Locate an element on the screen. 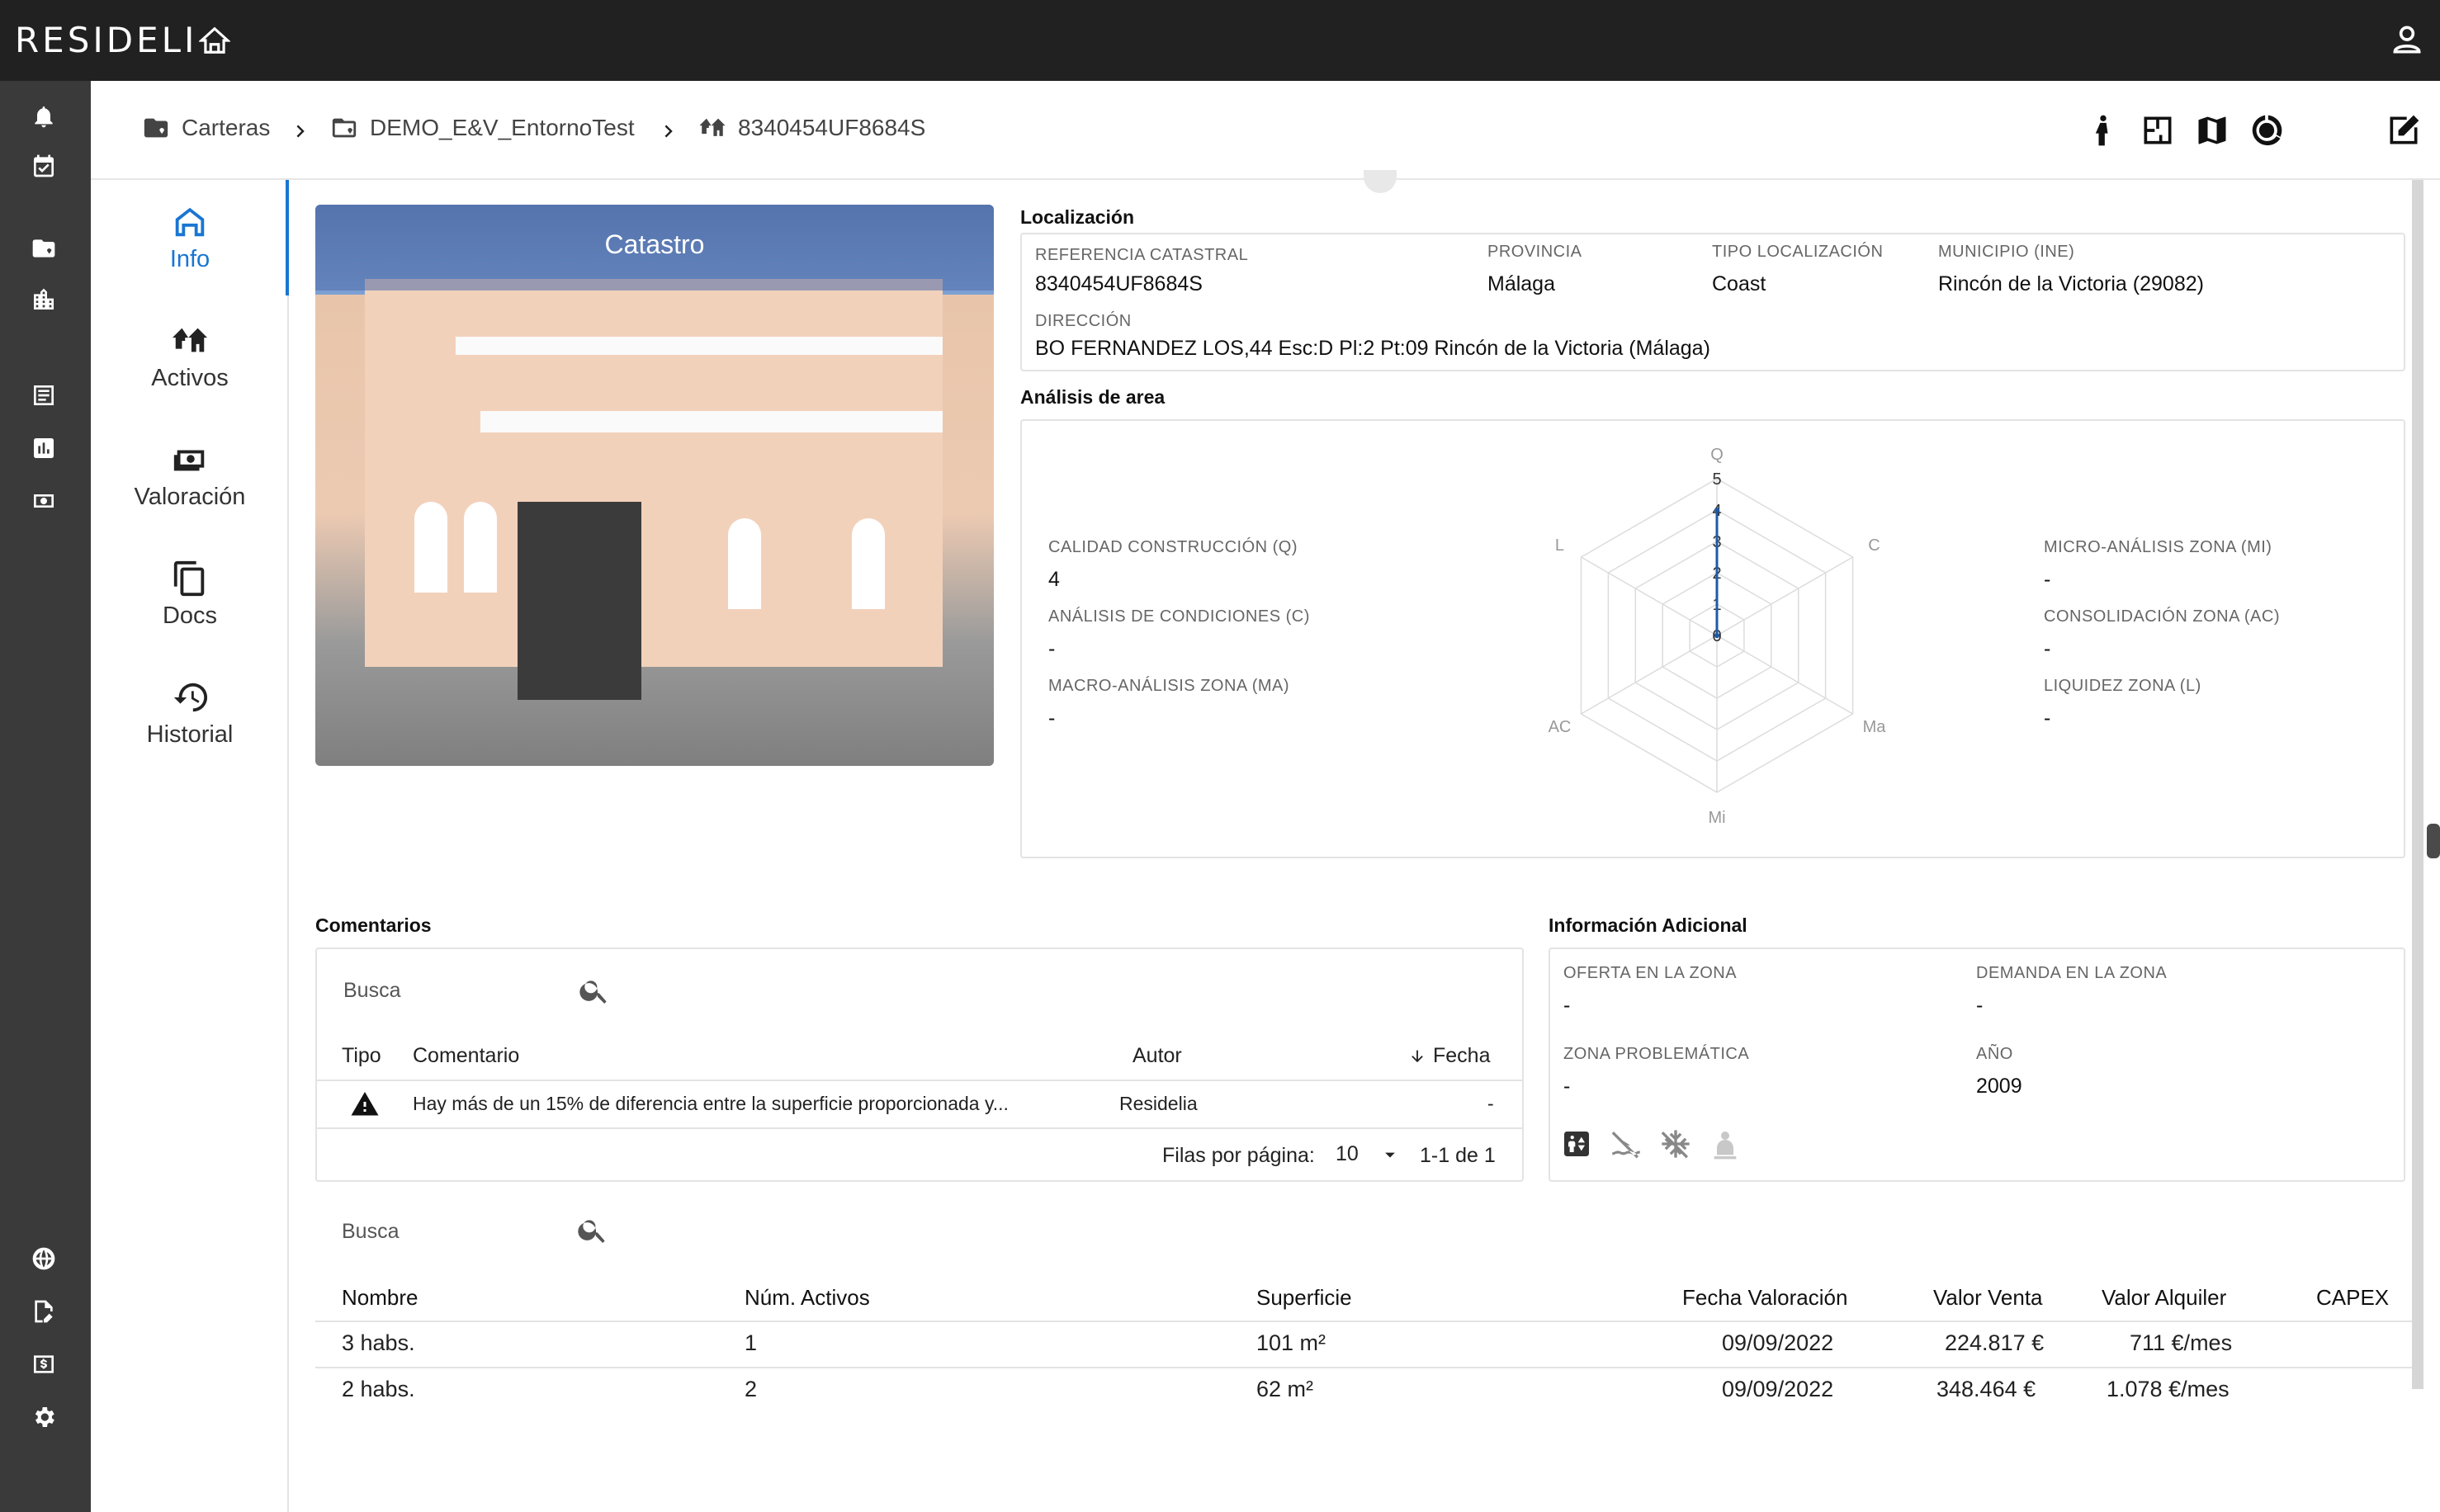  cell-num-activos: 1 is located at coordinates (751, 1342).